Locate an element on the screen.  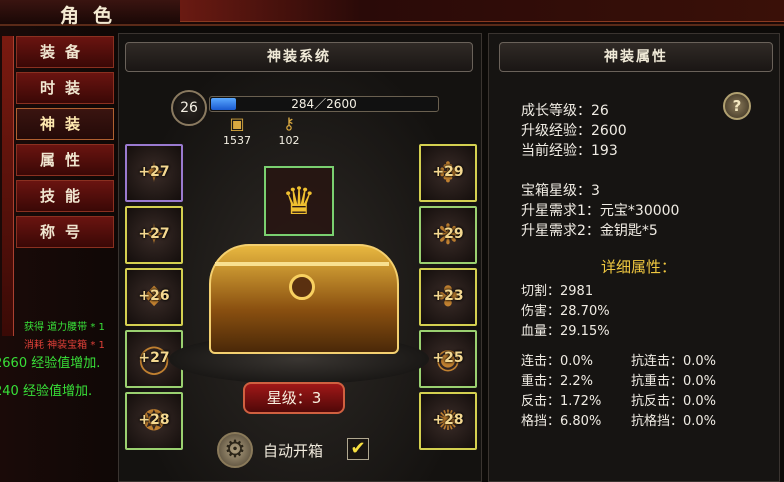
chest-count-value: 1537 is located at coordinates (237, 140).